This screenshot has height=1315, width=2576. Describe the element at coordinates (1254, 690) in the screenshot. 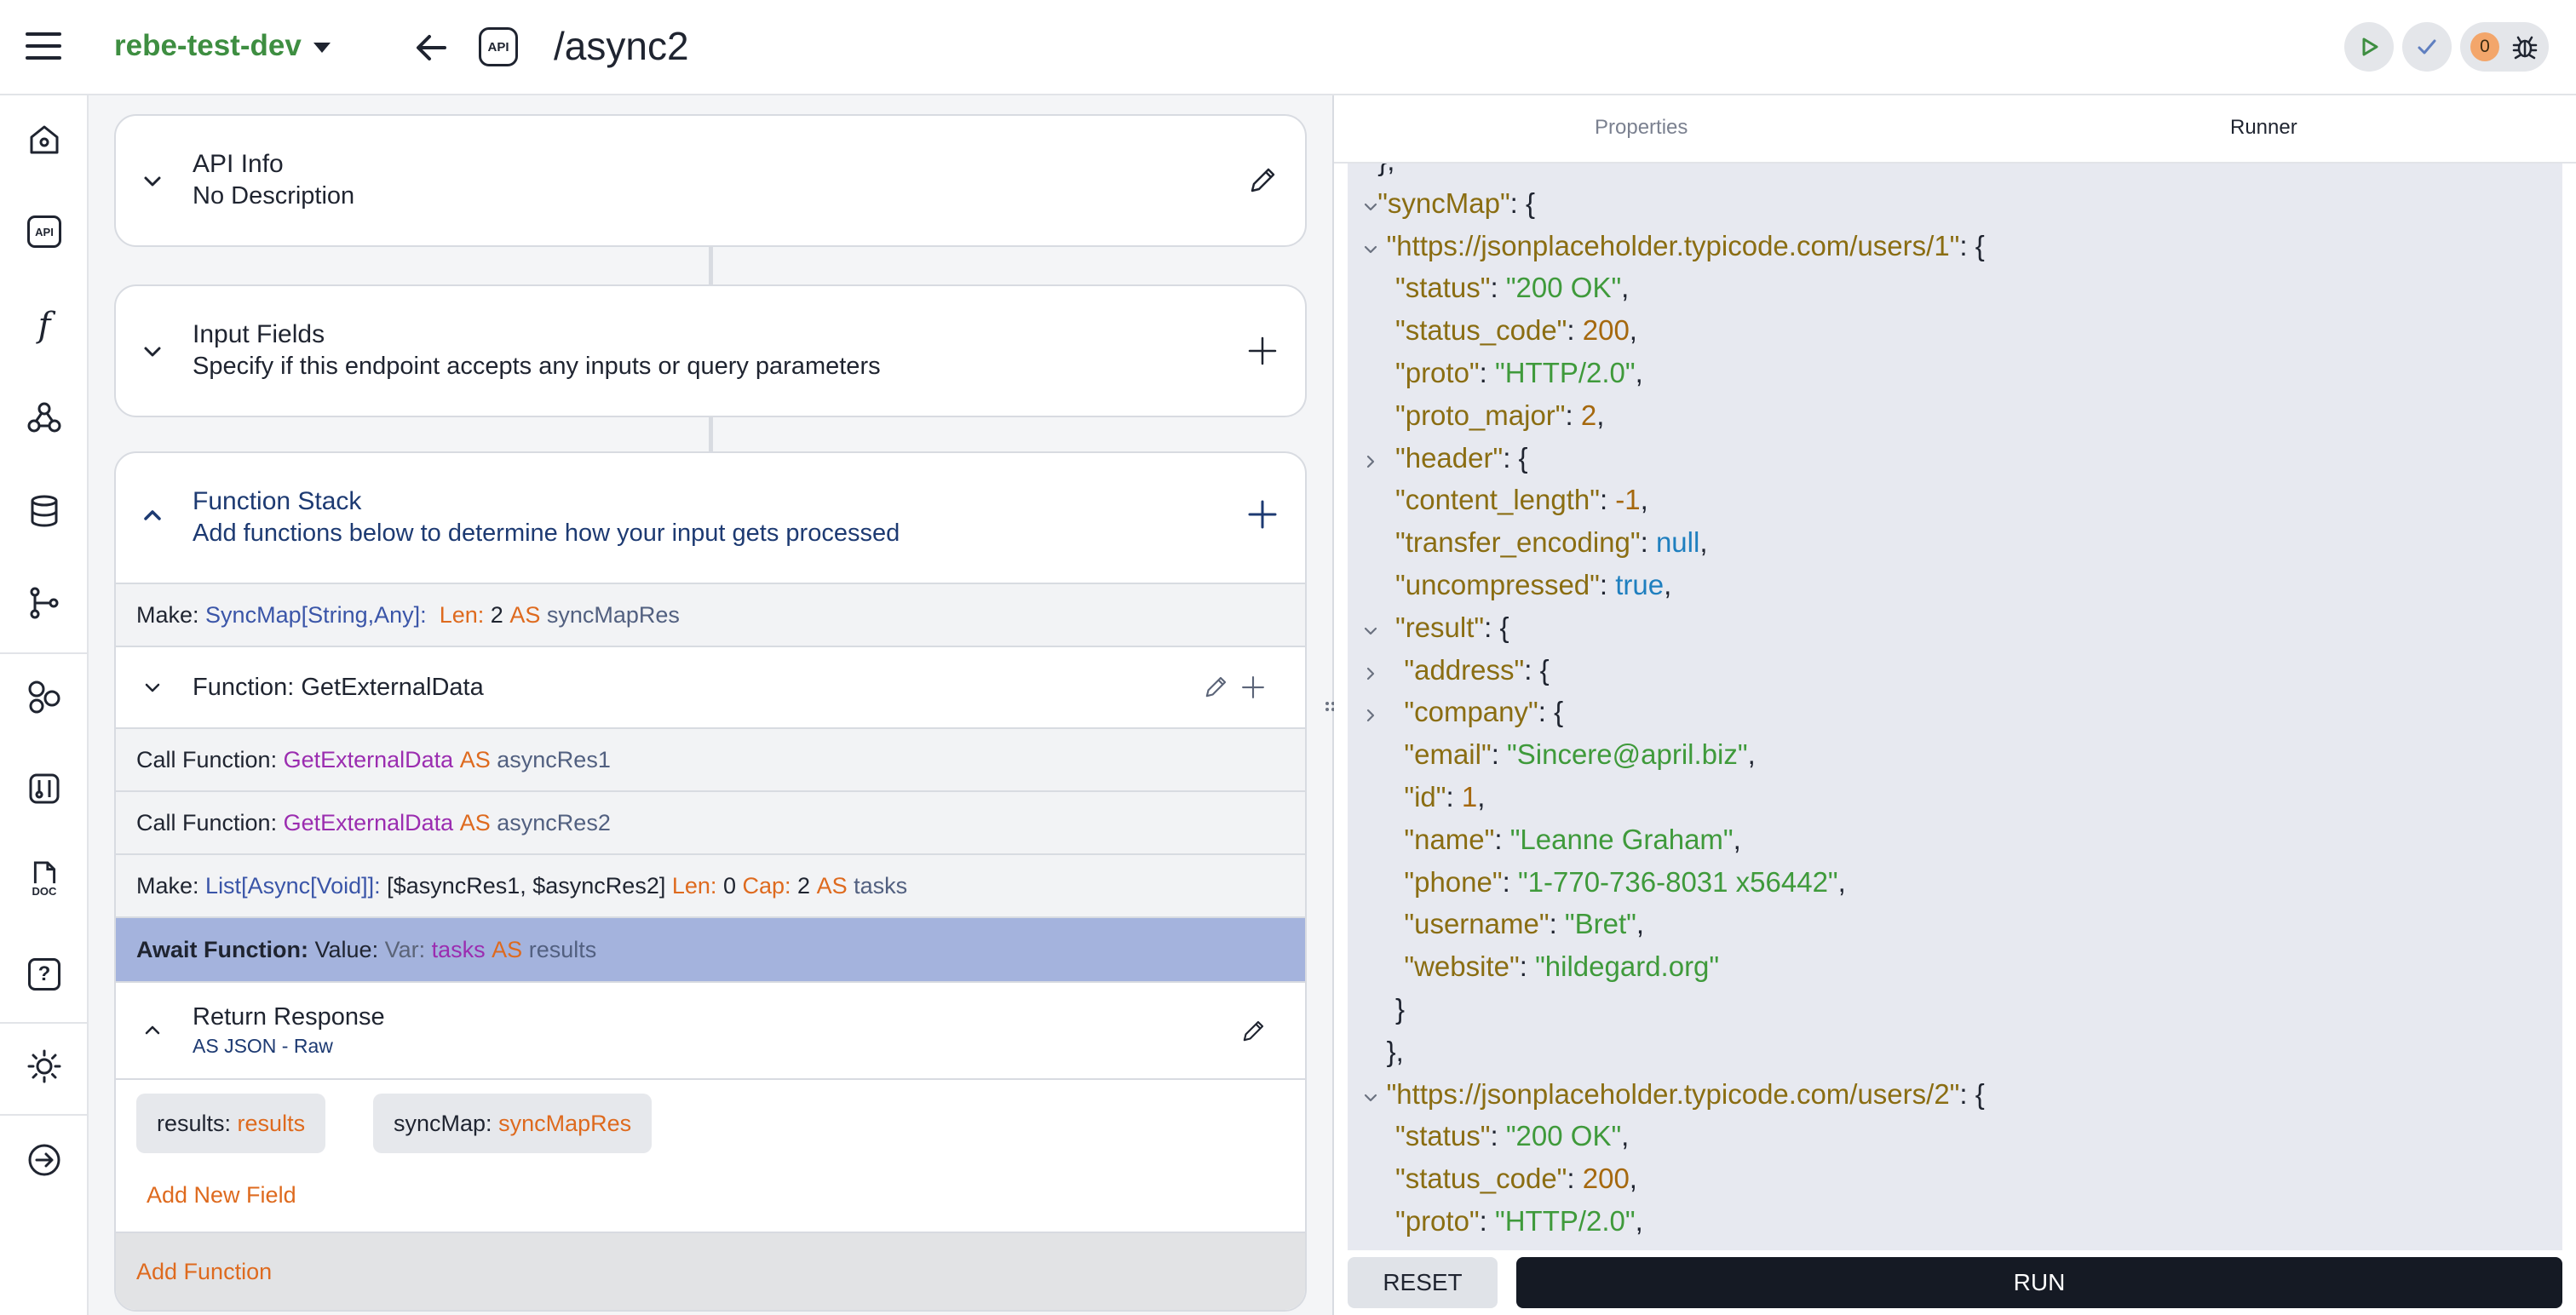

I see `plus-icon` at that location.